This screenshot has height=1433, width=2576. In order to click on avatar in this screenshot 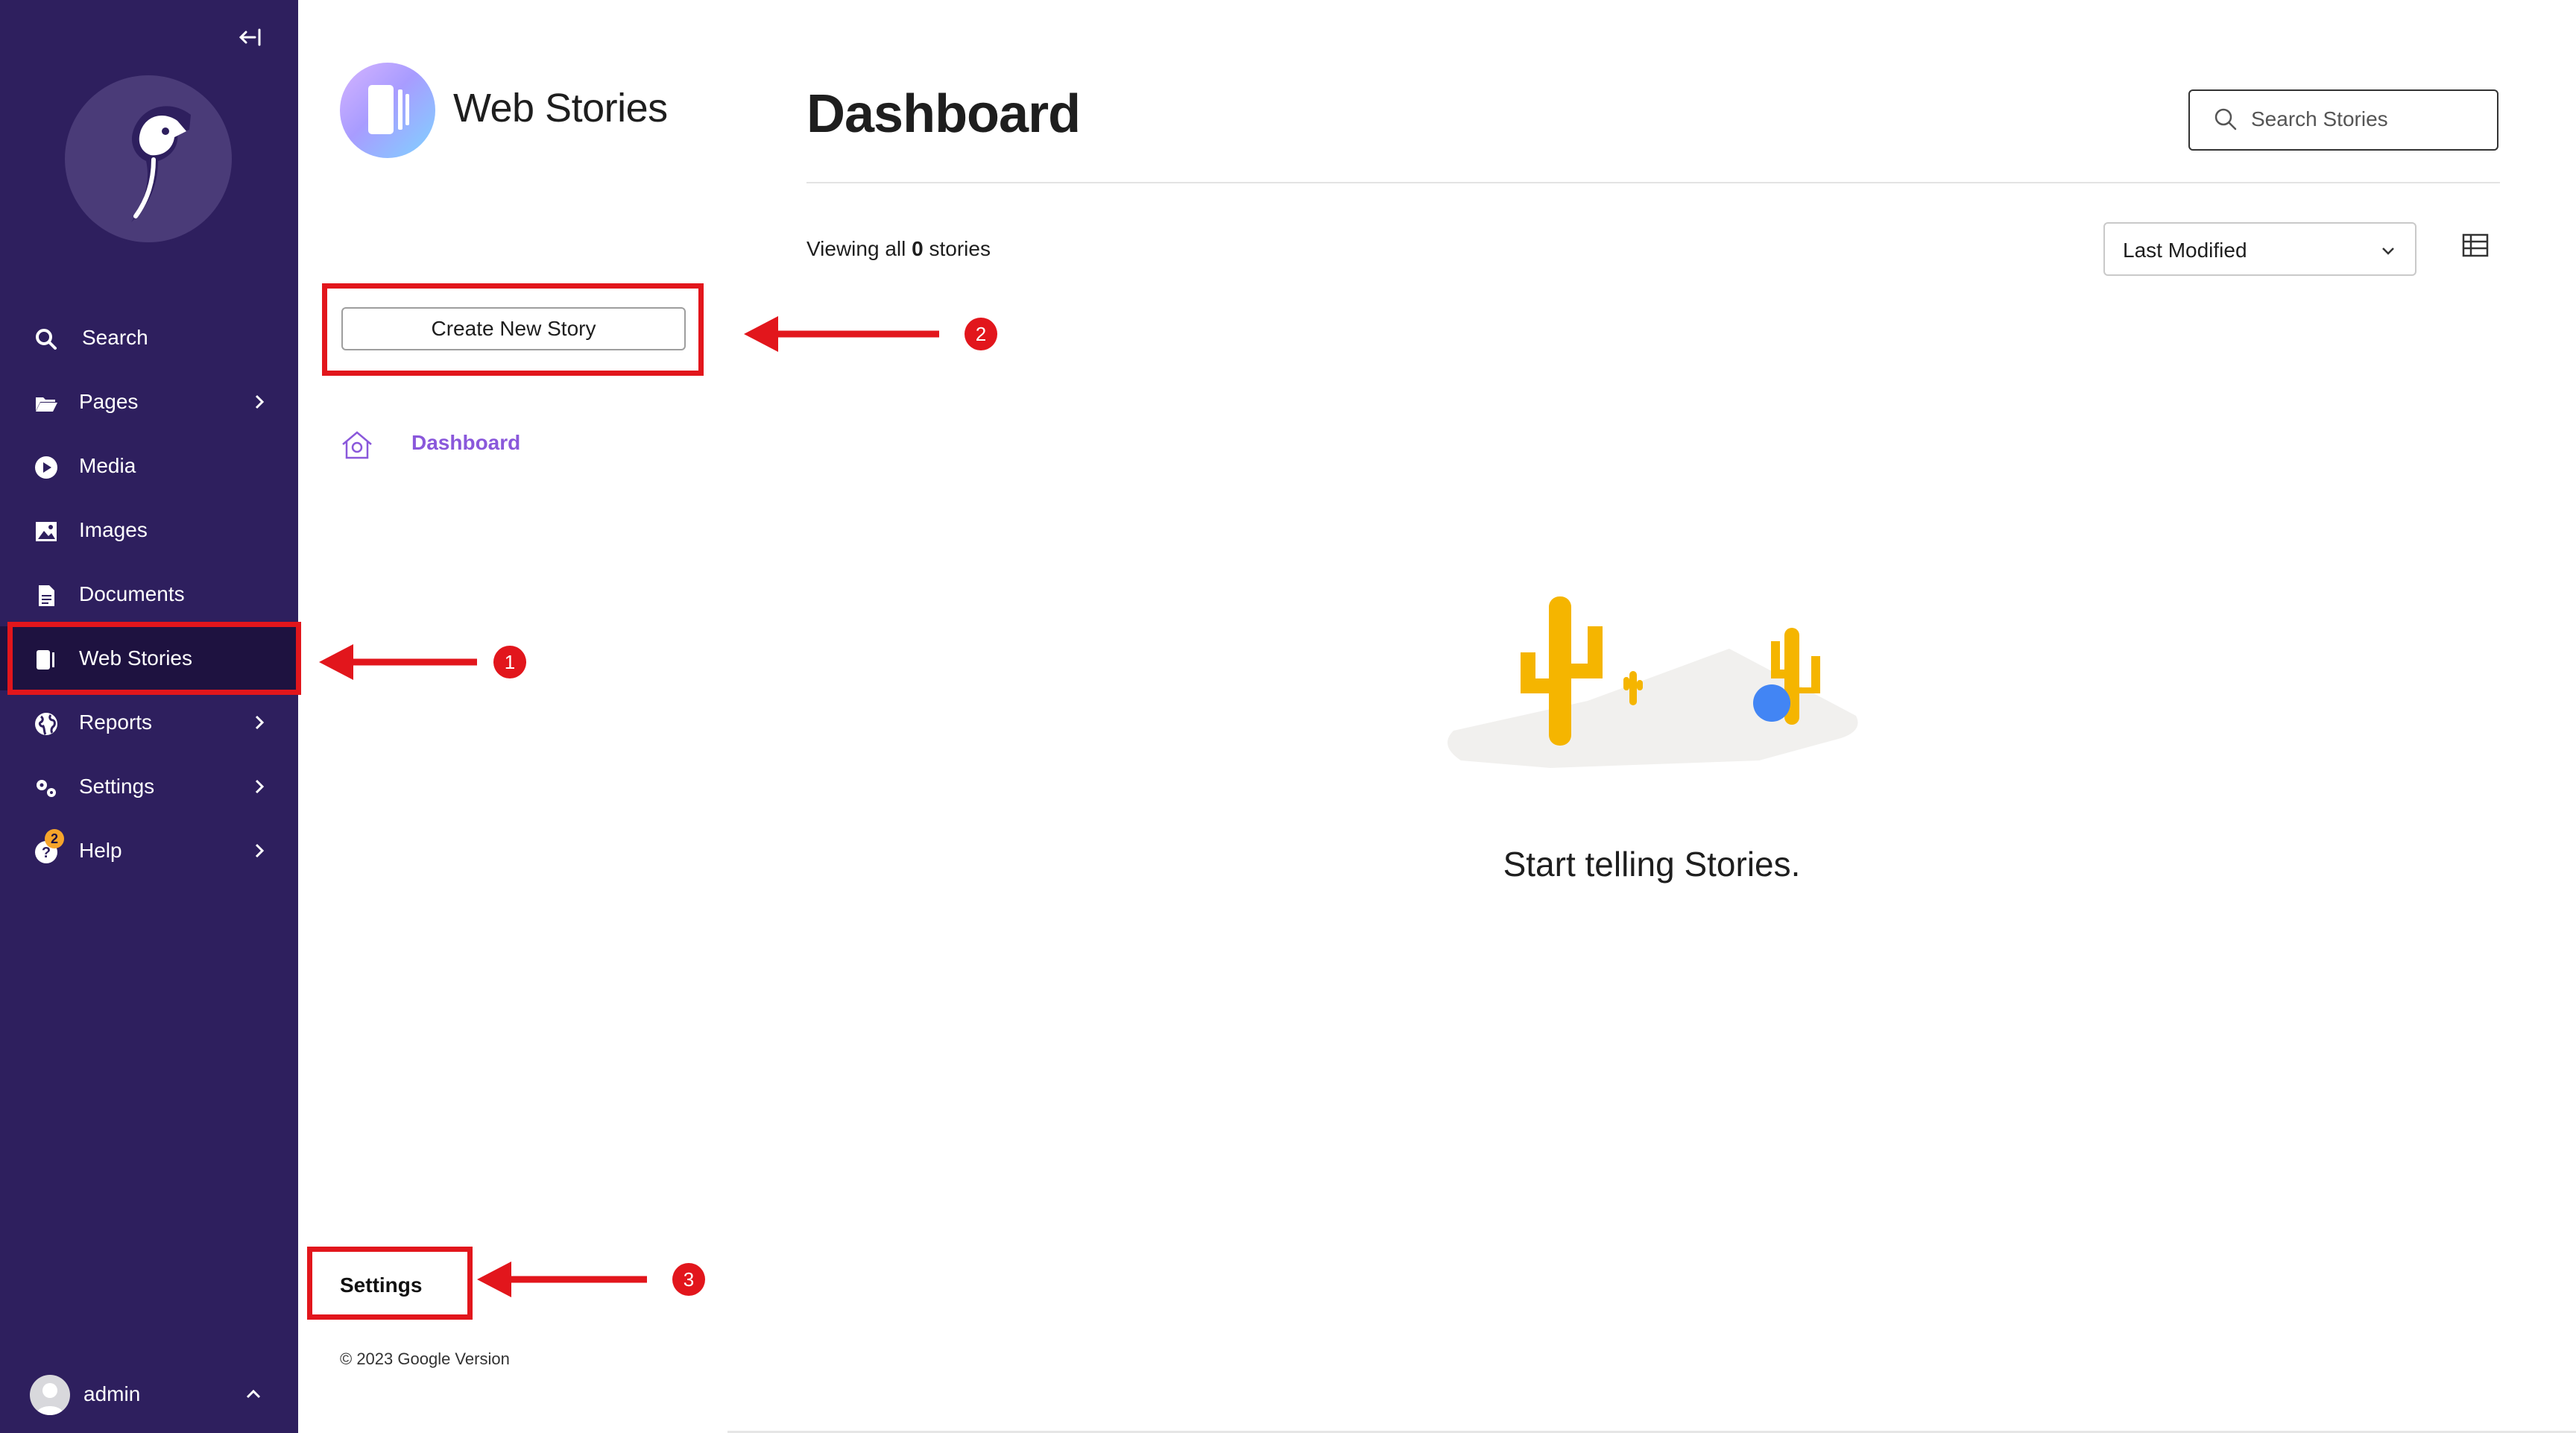, I will do `click(50, 1395)`.